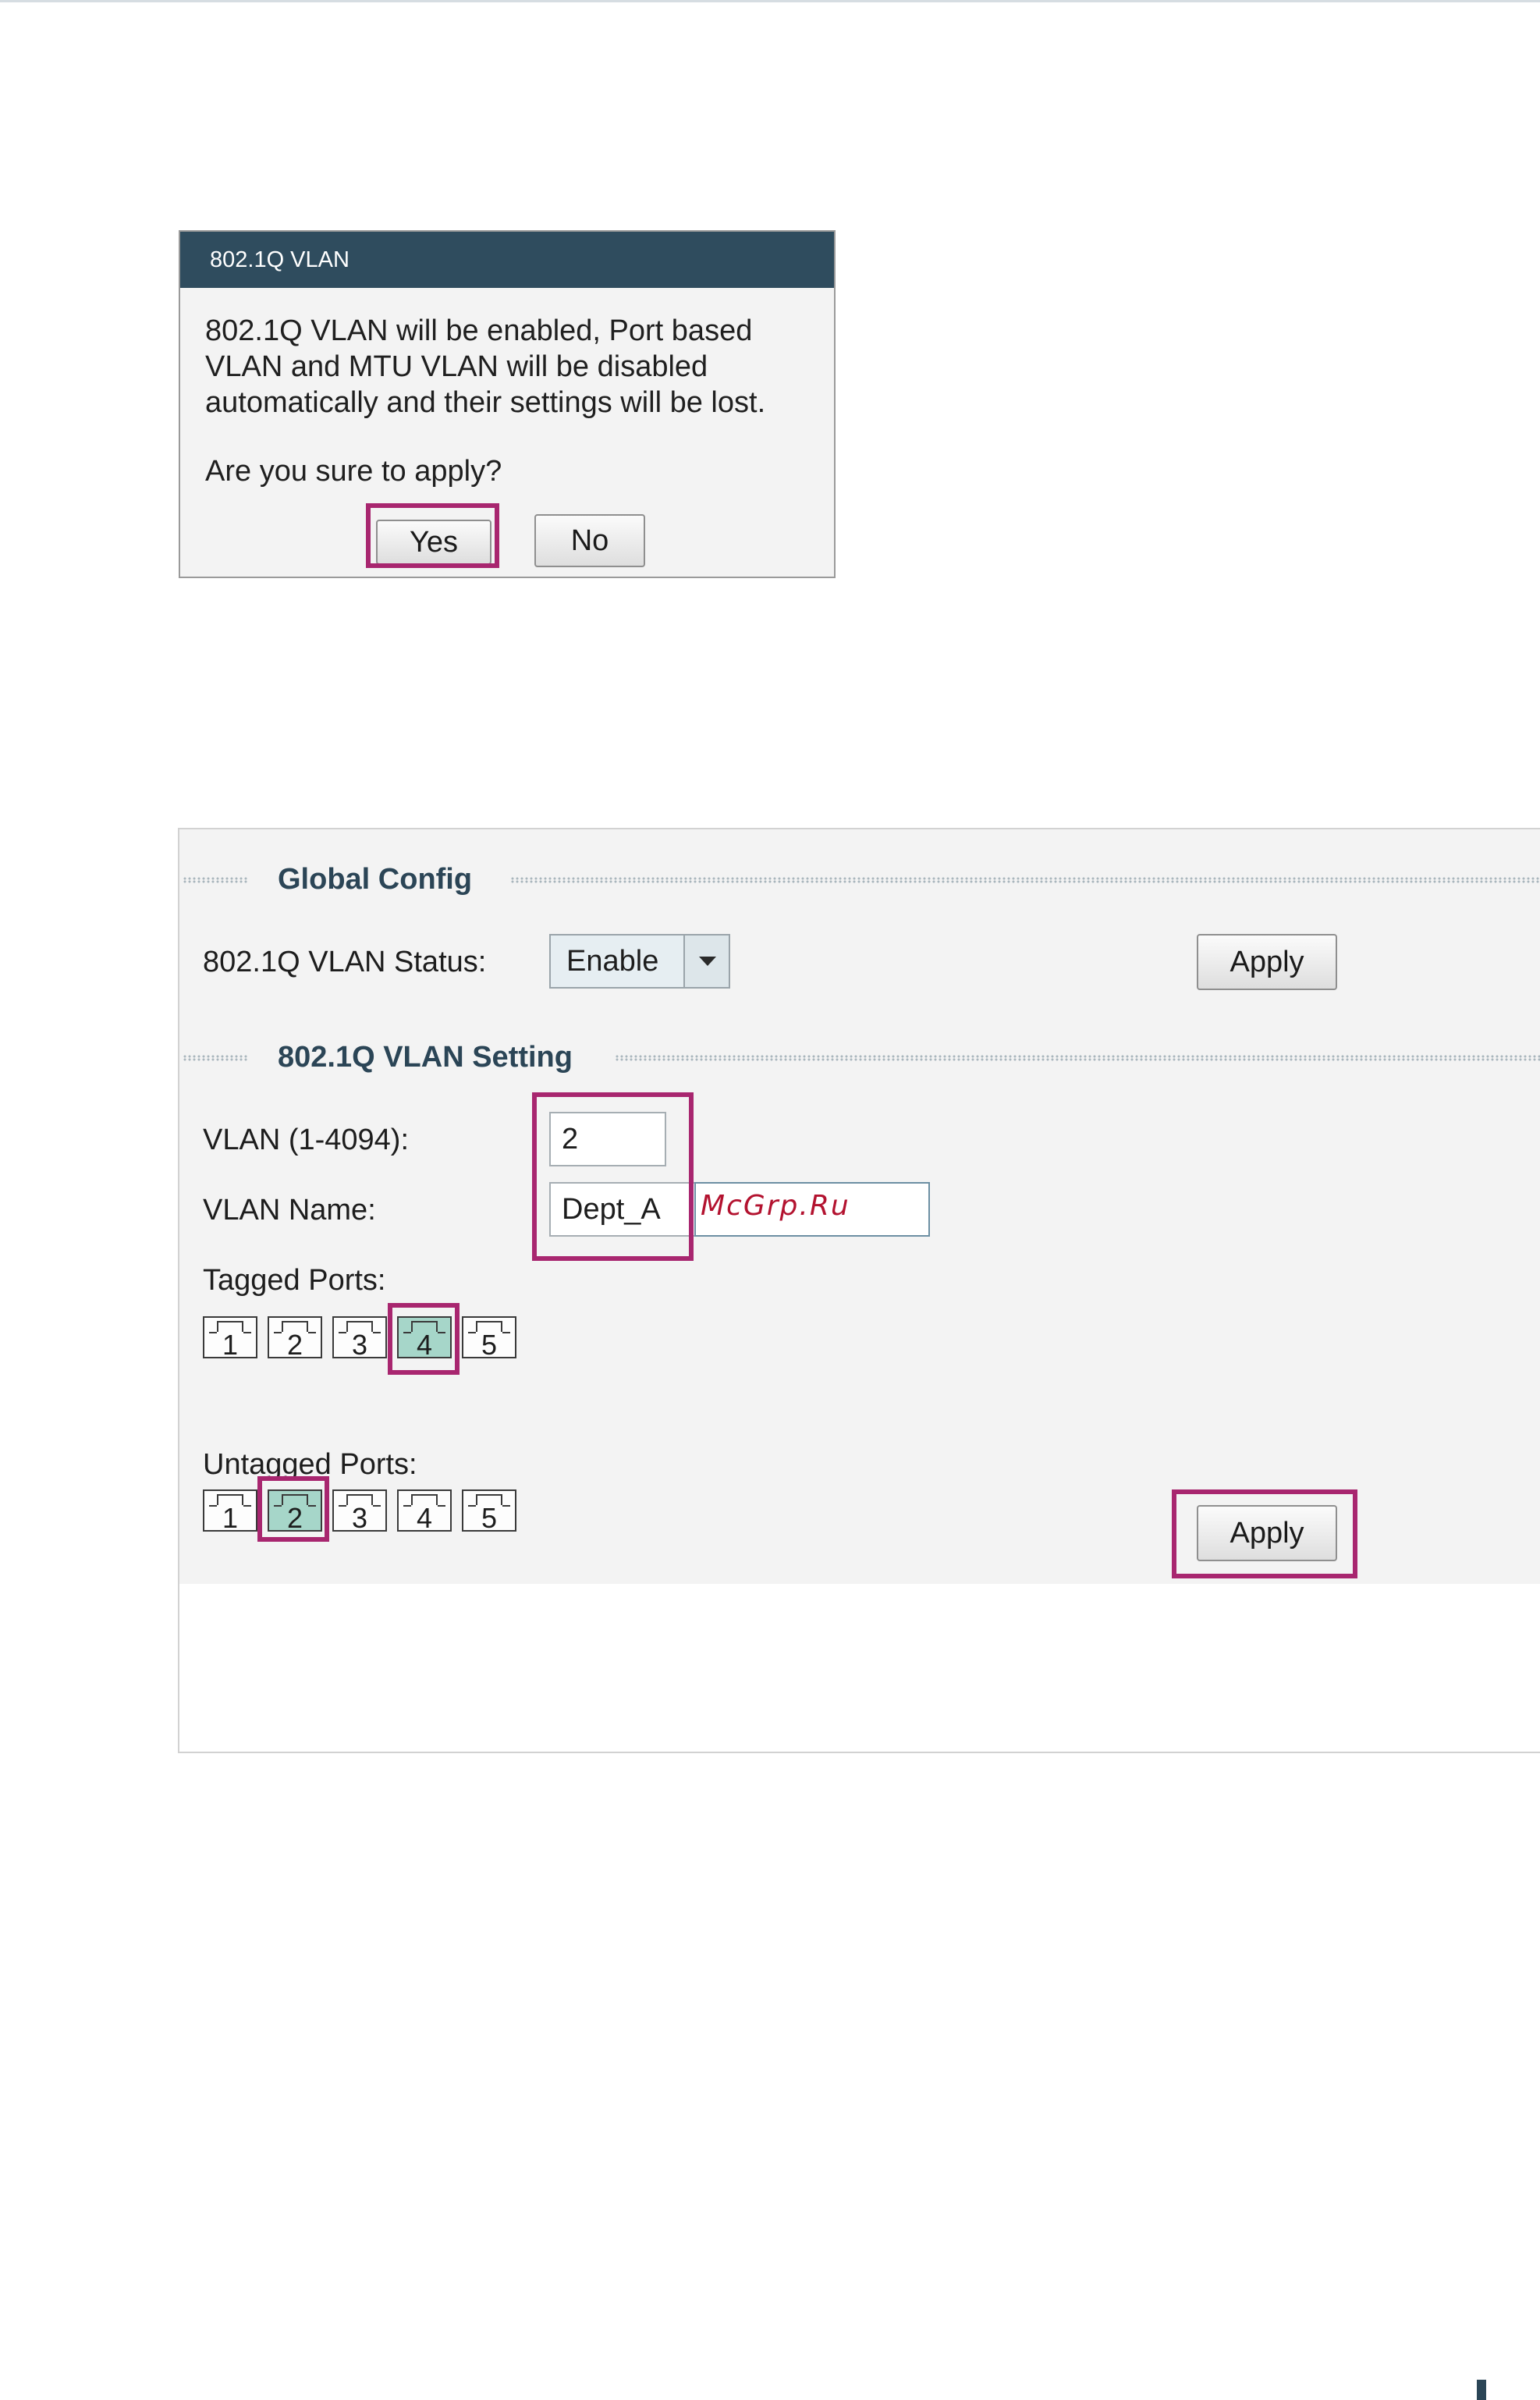 The image size is (1540, 2400). I want to click on global-config-header: Global Config, so click(859, 879).